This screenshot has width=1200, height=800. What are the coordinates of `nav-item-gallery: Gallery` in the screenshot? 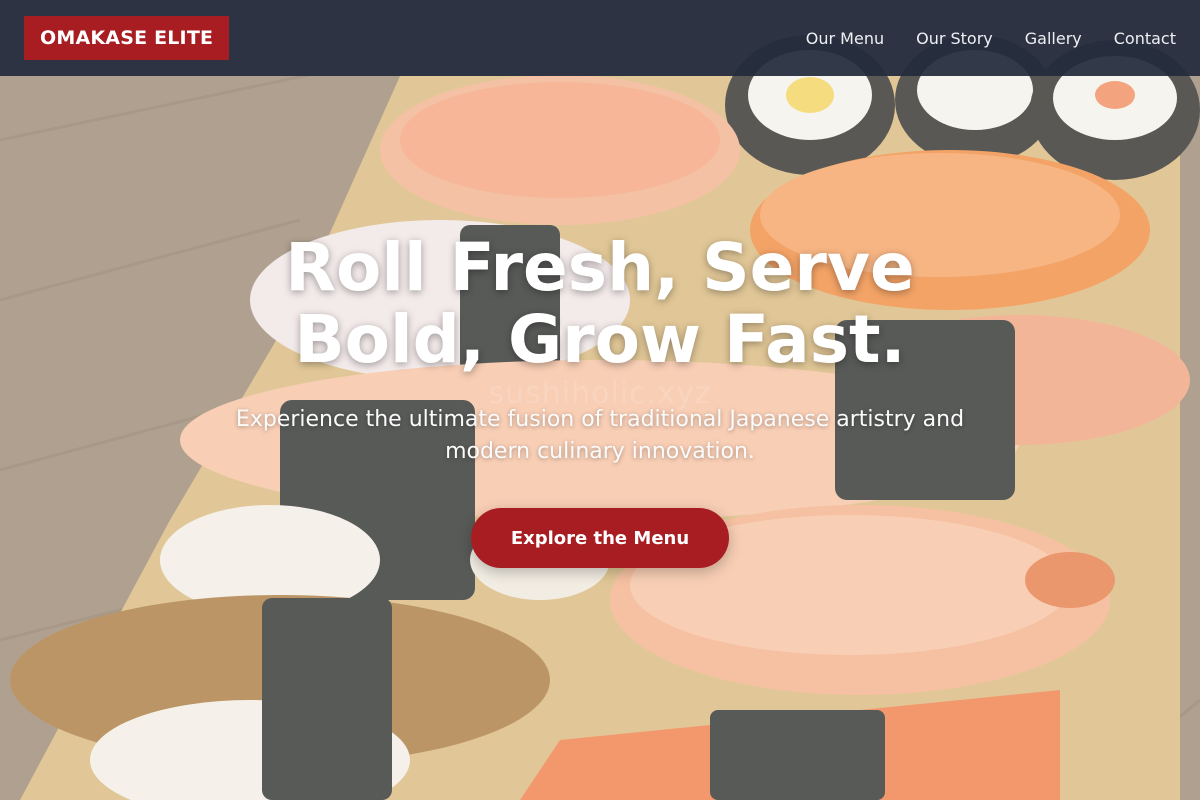 It's located at (1053, 38).